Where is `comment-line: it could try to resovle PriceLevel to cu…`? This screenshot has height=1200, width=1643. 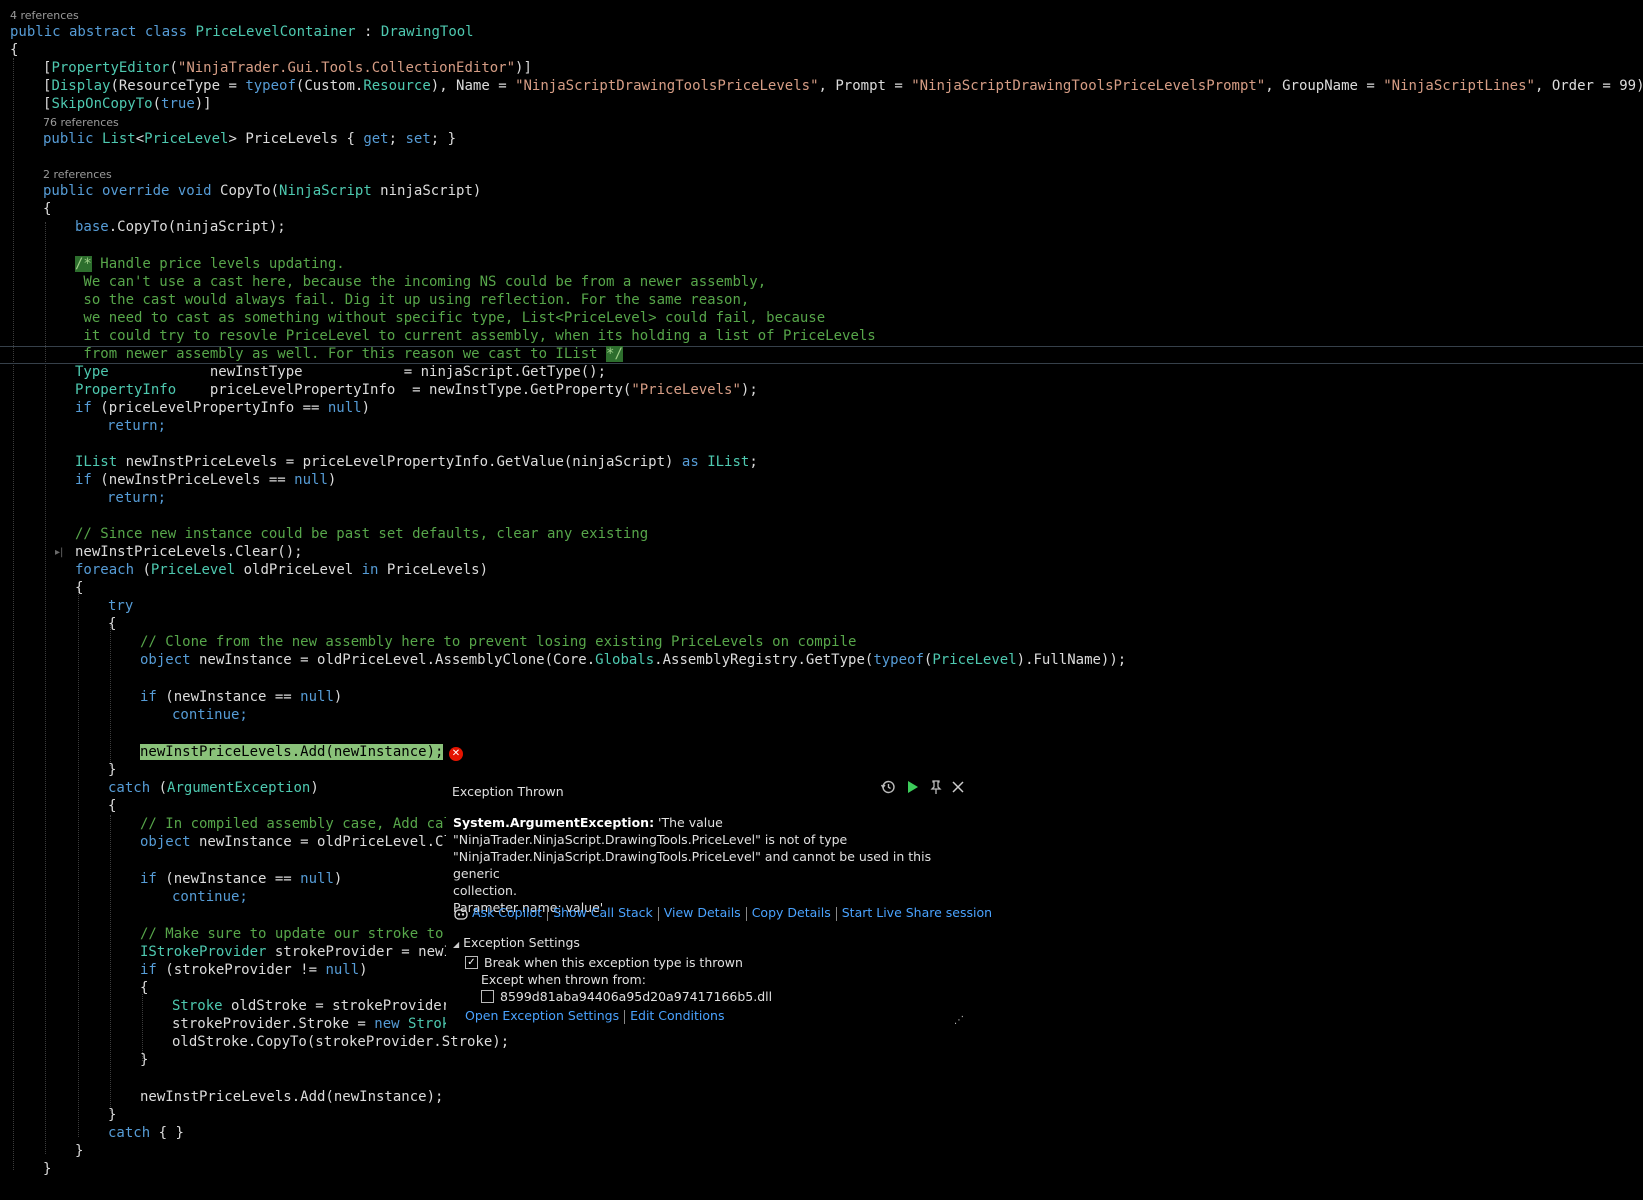 comment-line: it could try to resovle PriceLevel to cu… is located at coordinates (475, 336).